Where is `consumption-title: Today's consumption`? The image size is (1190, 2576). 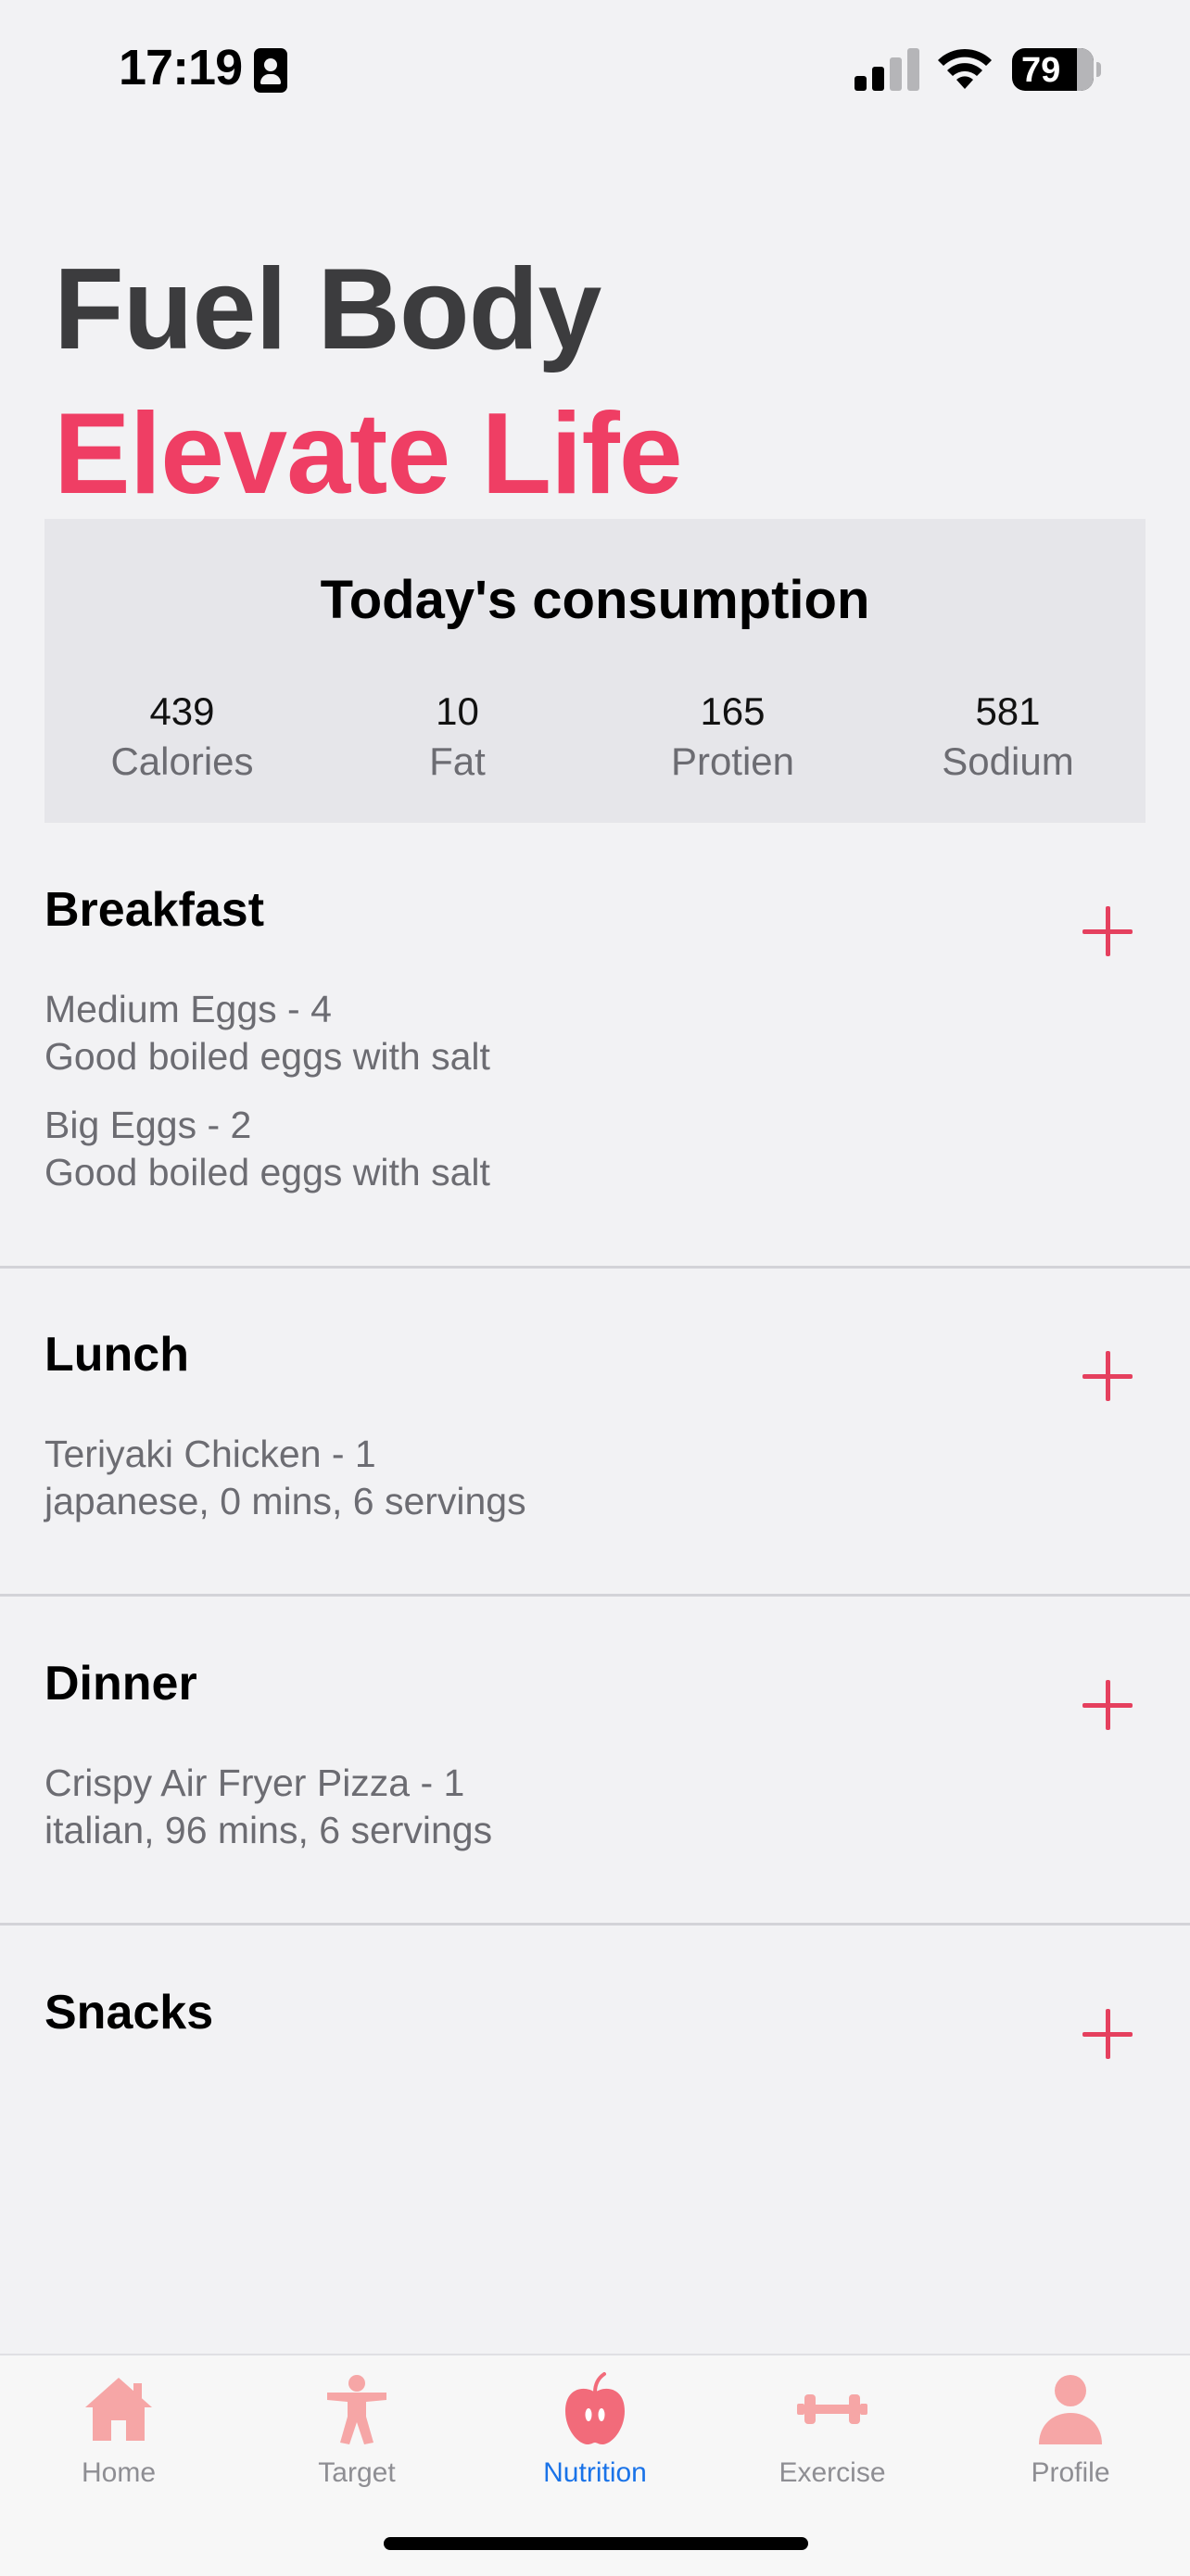 consumption-title: Today's consumption is located at coordinates (595, 600).